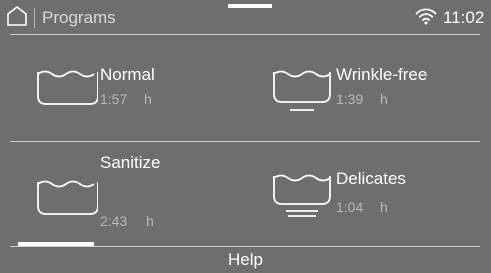 This screenshot has height=273, width=491. Describe the element at coordinates (382, 74) in the screenshot. I see `program-name: Wrinkle-free` at that location.